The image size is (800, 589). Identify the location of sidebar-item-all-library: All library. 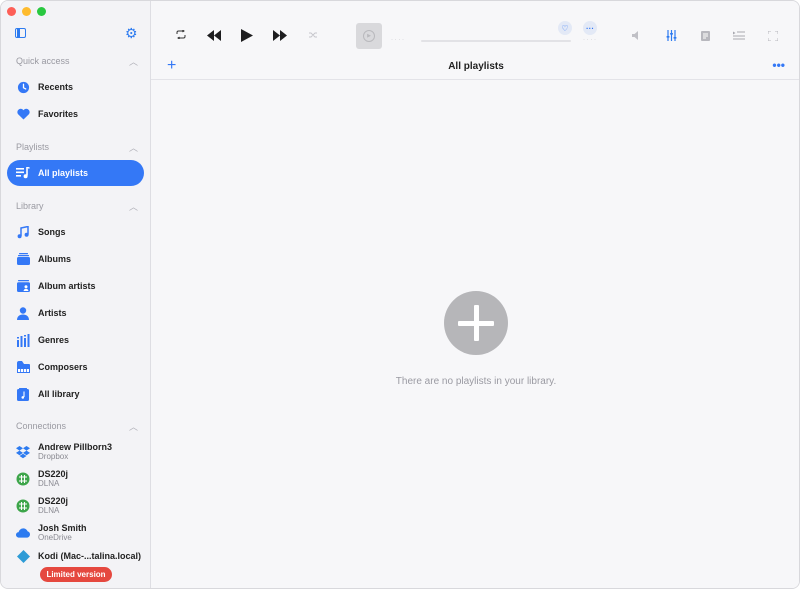
(75, 394).